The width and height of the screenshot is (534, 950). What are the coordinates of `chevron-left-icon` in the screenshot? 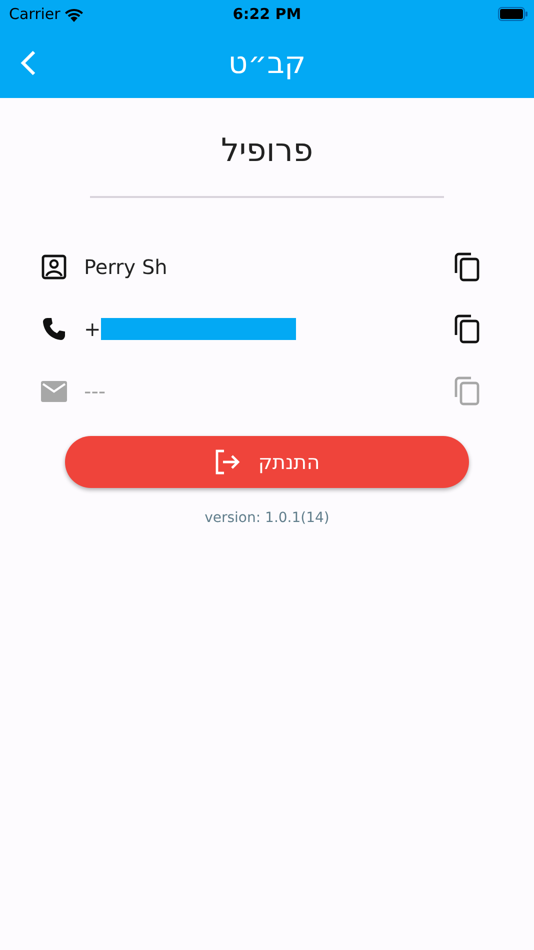 It's located at (28, 63).